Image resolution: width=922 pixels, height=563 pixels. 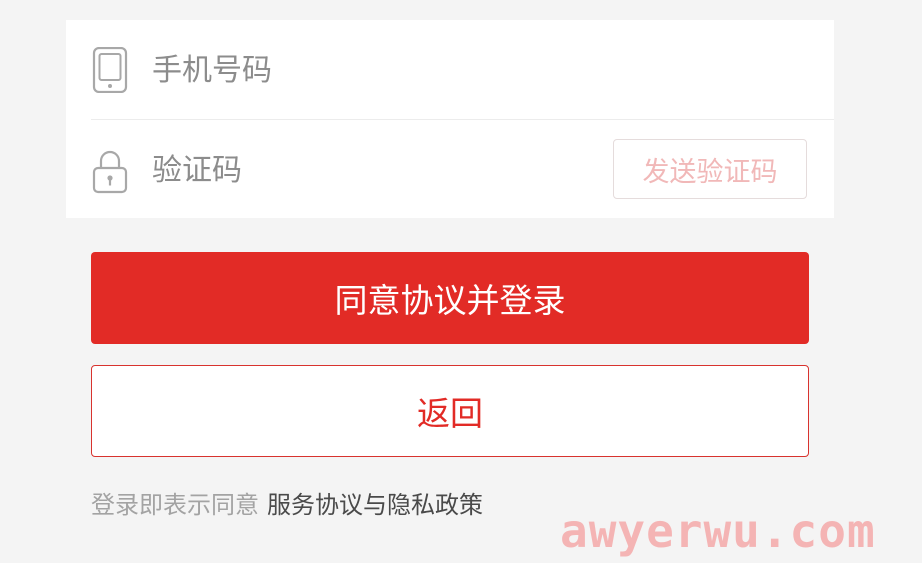 I want to click on agreement-prefix-text: 登录即表示同意, so click(x=175, y=505).